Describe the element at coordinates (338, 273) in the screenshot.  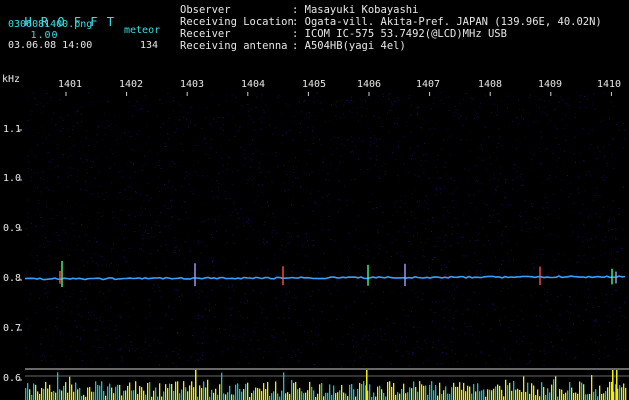
I see `meteor-blips` at that location.